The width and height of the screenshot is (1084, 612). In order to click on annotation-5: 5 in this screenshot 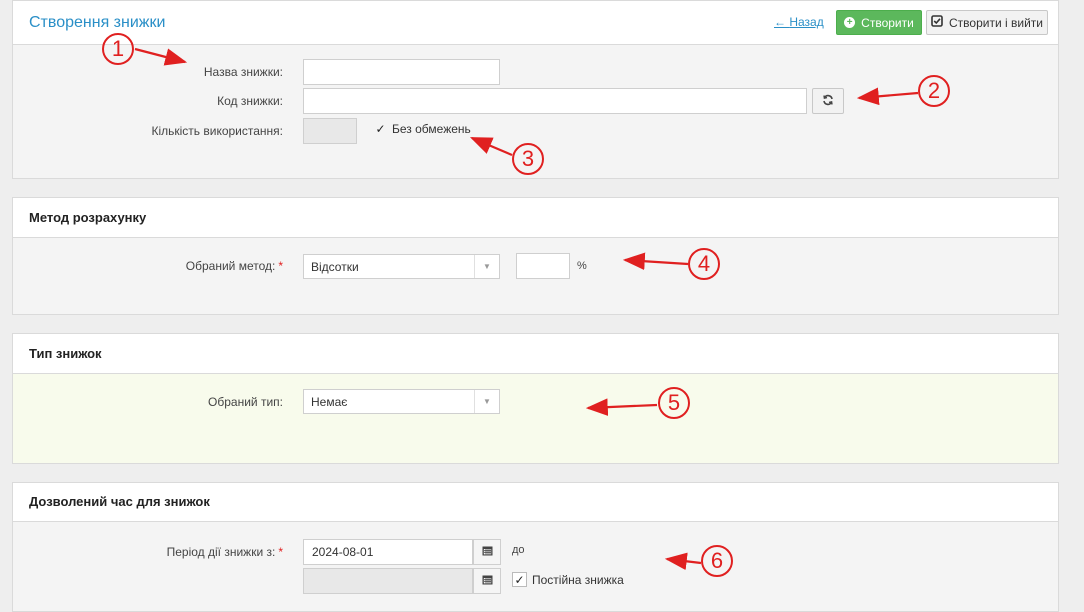, I will do `click(674, 403)`.